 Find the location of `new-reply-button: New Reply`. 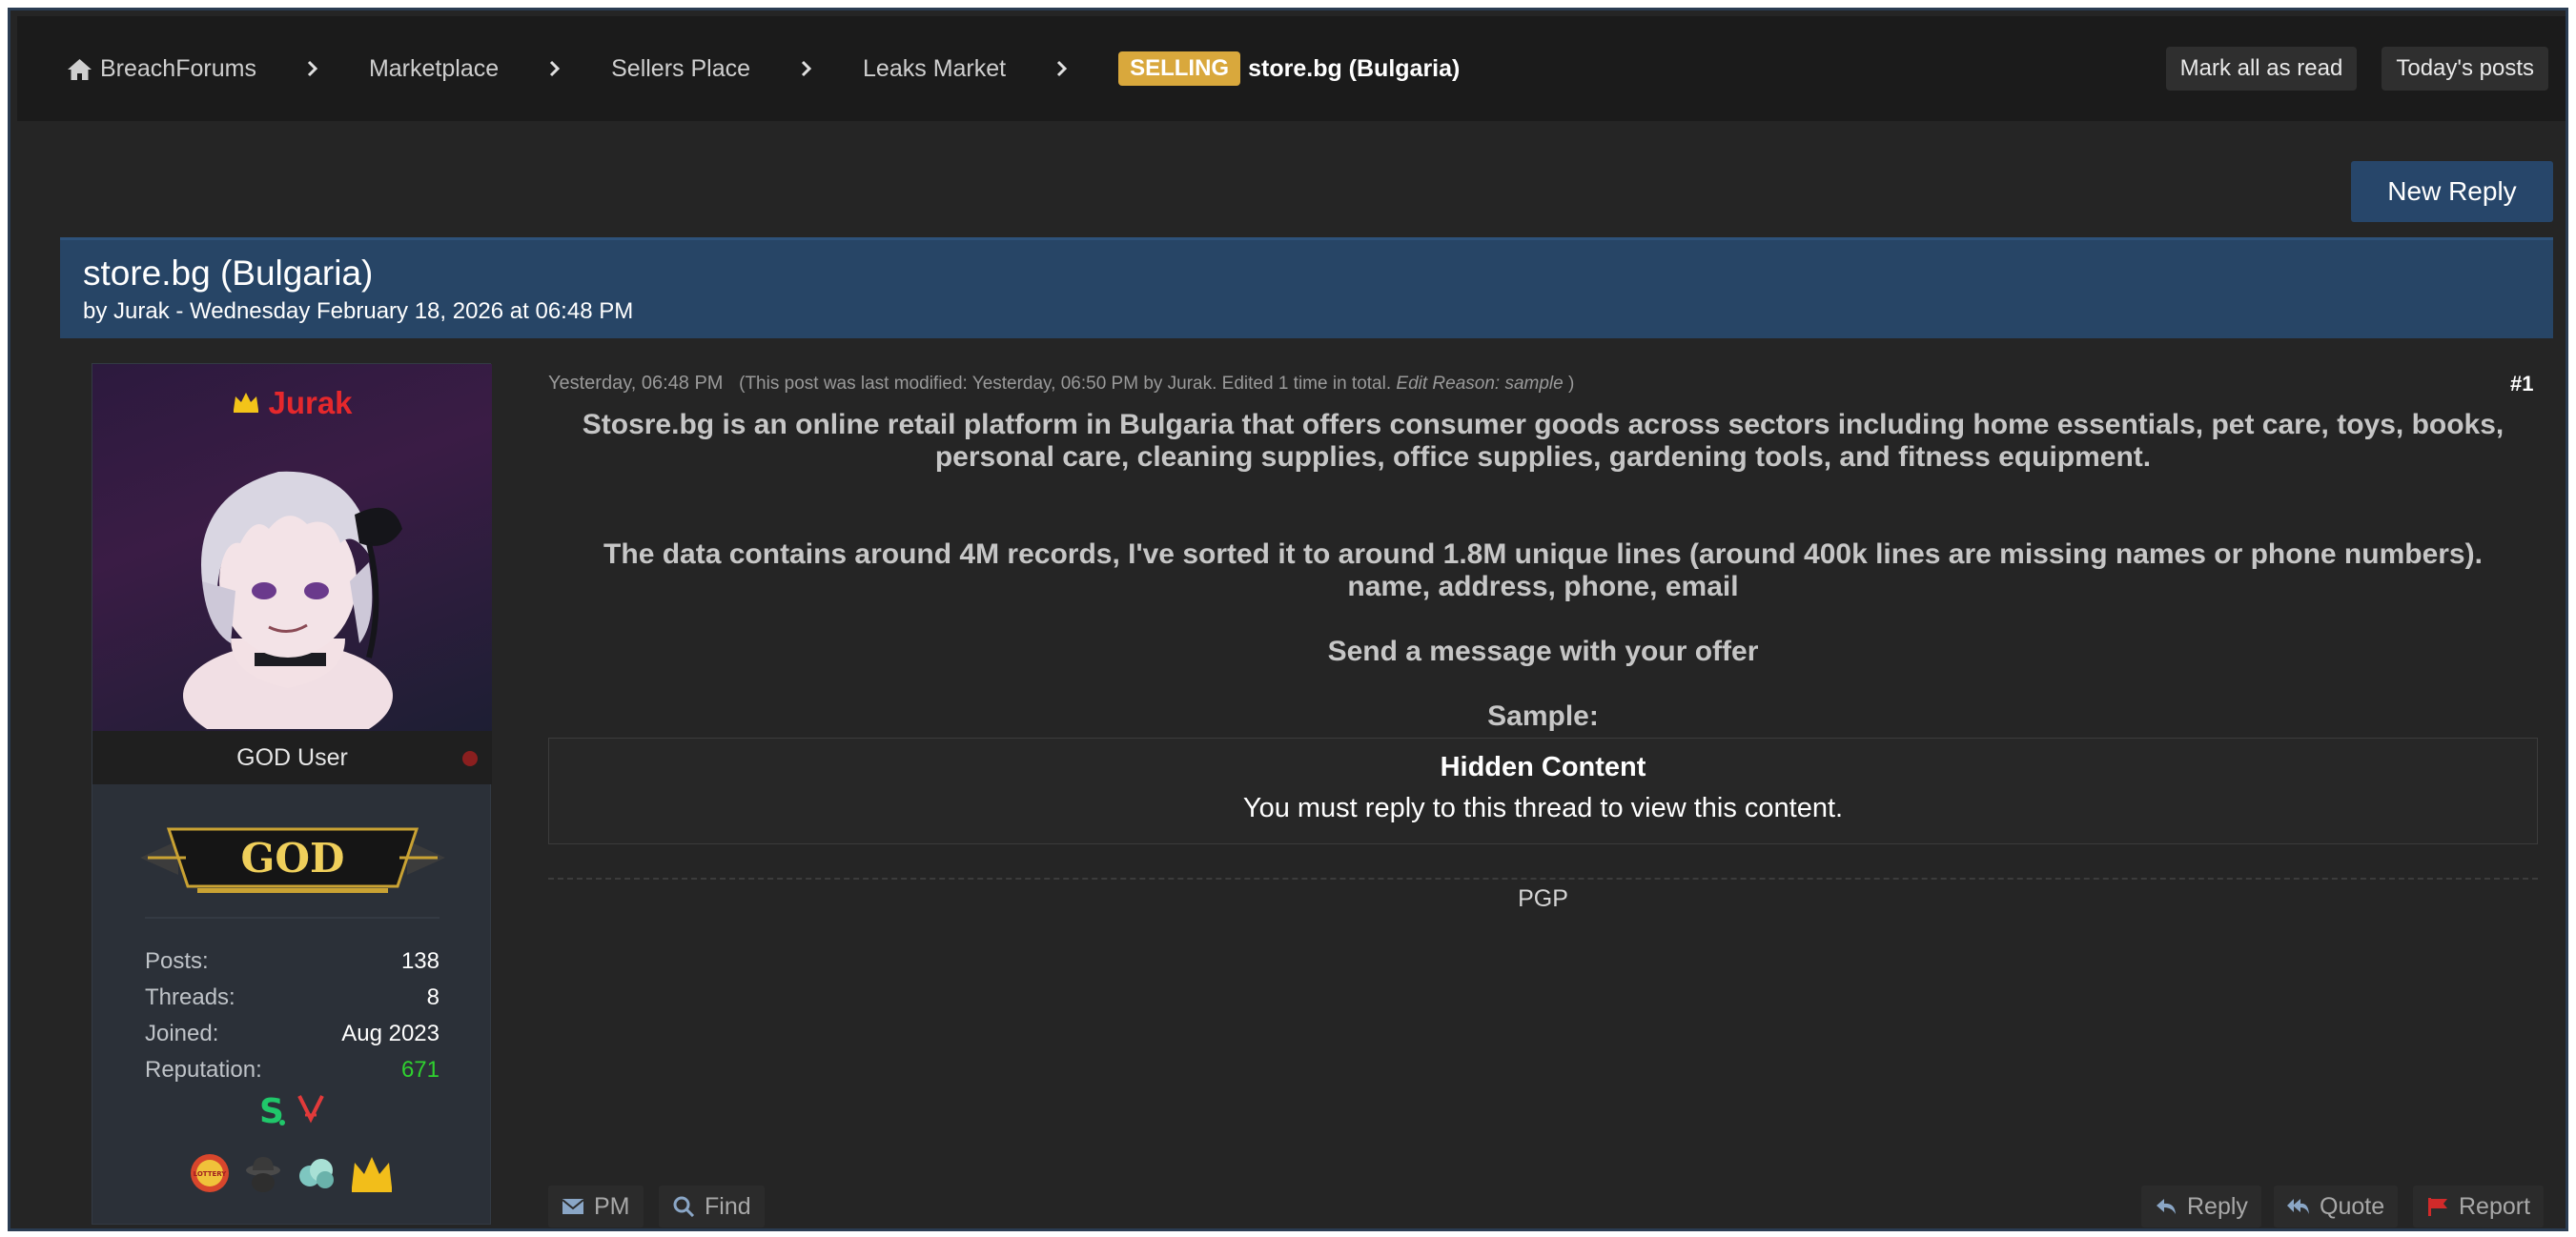

new-reply-button: New Reply is located at coordinates (2452, 191).